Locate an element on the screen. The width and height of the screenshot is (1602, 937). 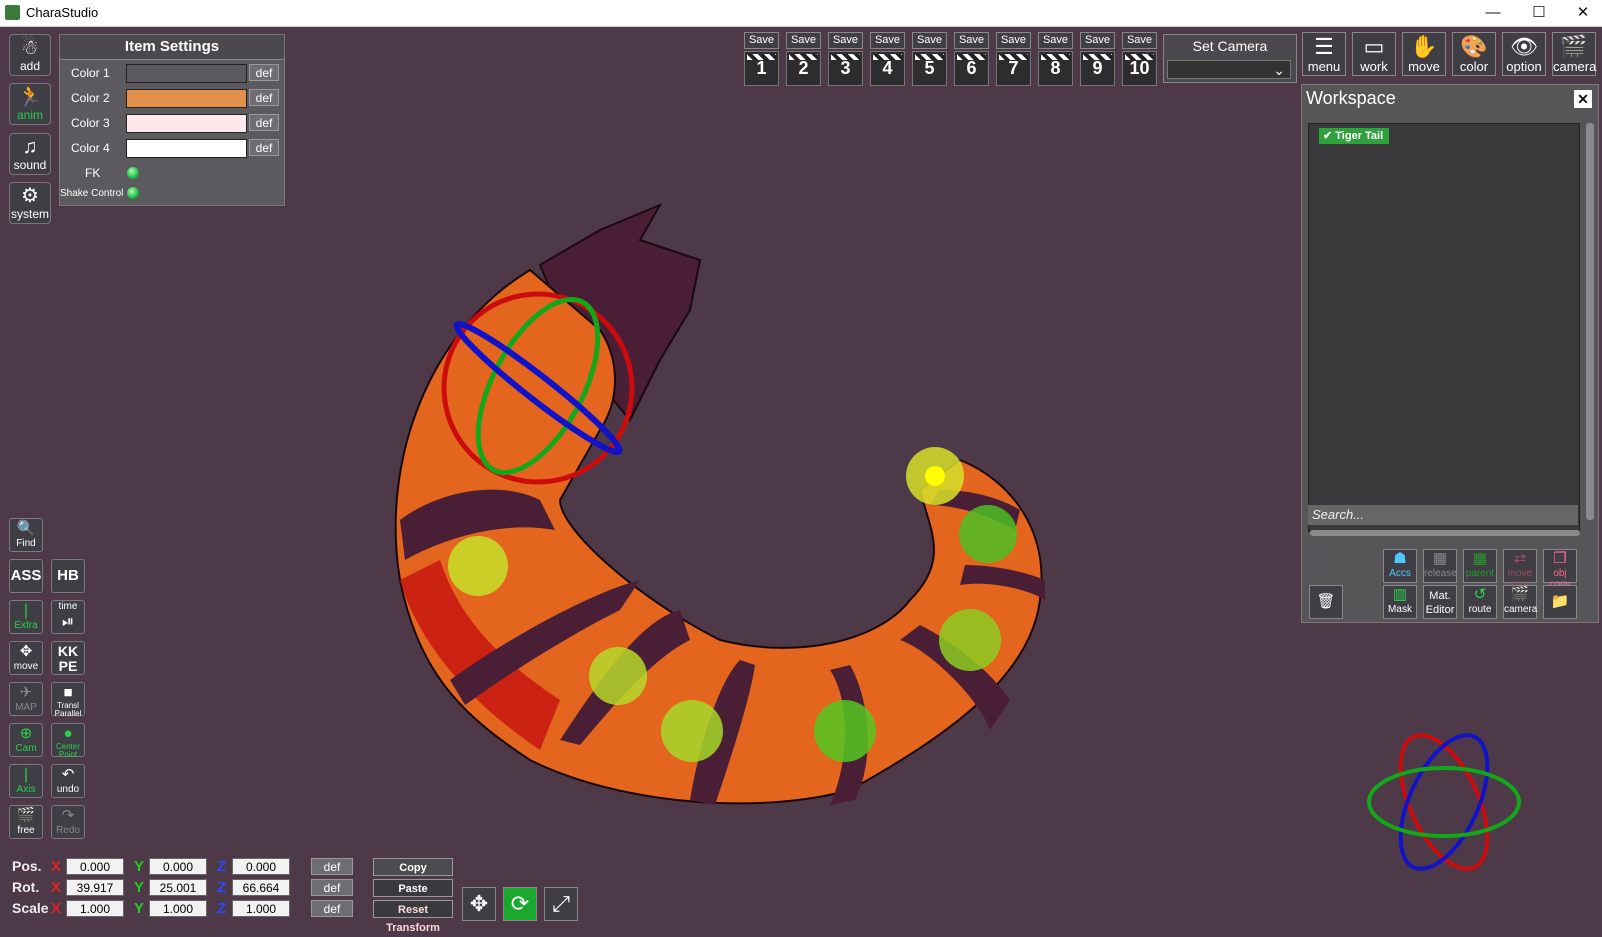
extra-button: ❘ Extra is located at coordinates (26, 617).